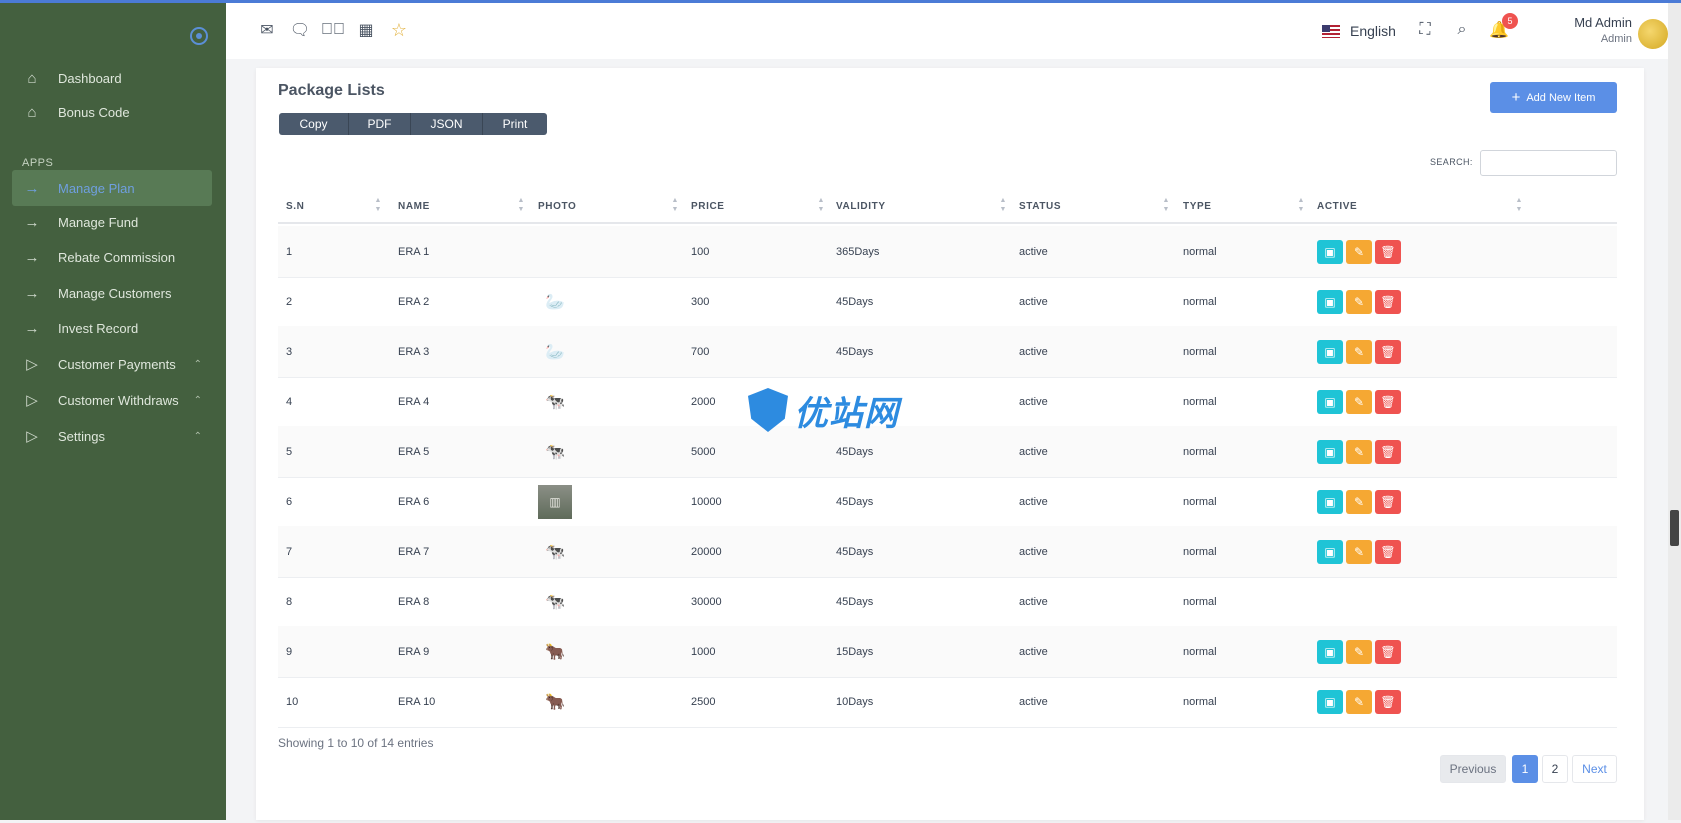 This screenshot has width=1681, height=823. I want to click on print-button: Print, so click(515, 124).